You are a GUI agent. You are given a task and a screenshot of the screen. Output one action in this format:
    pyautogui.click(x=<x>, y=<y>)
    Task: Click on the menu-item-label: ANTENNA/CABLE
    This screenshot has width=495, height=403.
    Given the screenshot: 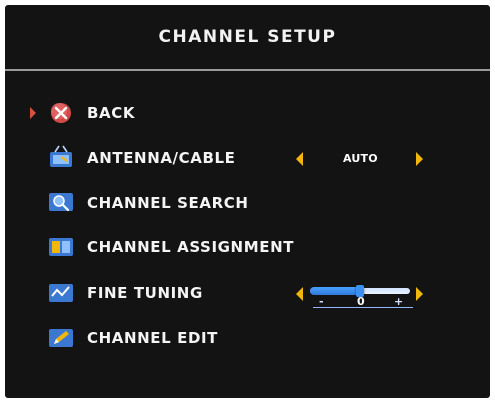 What is the action you would take?
    pyautogui.click(x=161, y=158)
    